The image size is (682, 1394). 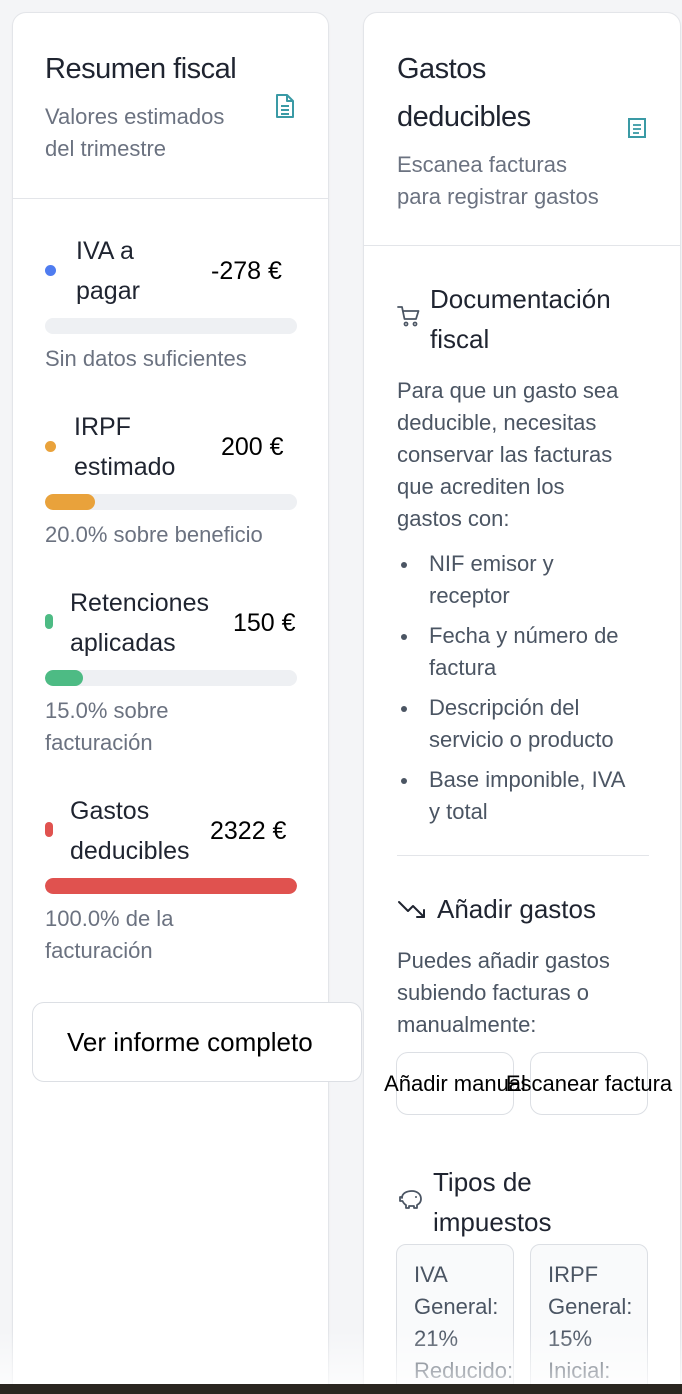 What do you see at coordinates (431, 1274) in the screenshot?
I see `tax-box-iva-line1: IVA` at bounding box center [431, 1274].